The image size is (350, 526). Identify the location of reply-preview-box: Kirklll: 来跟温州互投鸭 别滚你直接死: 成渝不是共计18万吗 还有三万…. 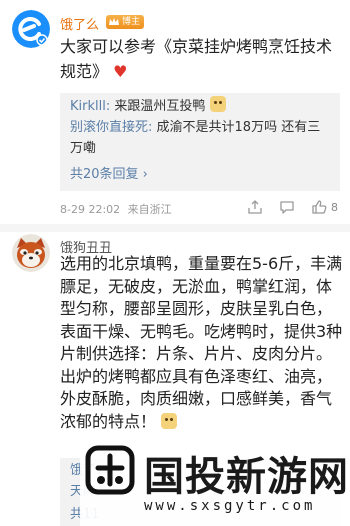
(200, 142).